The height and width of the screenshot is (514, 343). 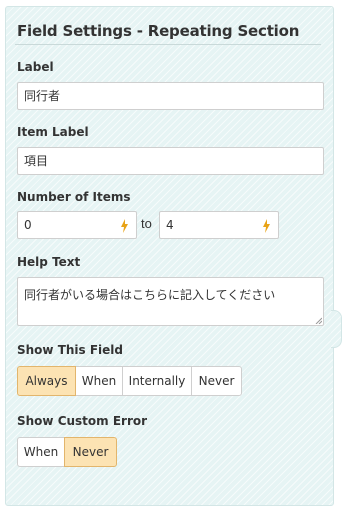 I want to click on range-to-text: to, so click(x=146, y=223).